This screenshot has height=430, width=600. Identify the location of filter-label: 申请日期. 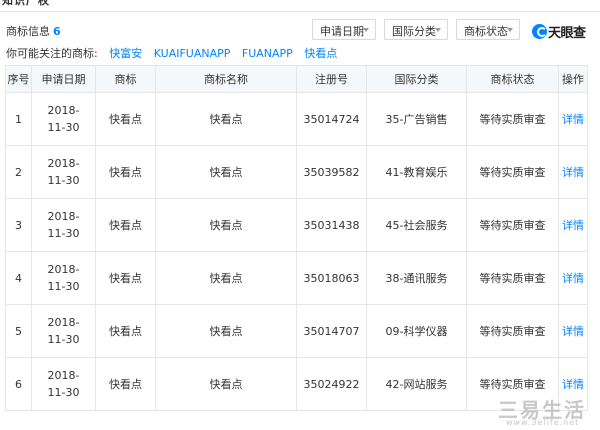
(342, 31).